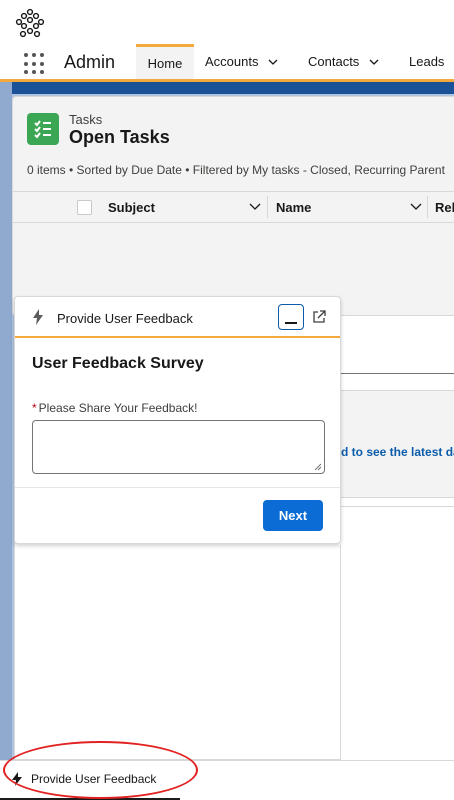  I want to click on tab-accounts: Accounts, so click(241, 61).